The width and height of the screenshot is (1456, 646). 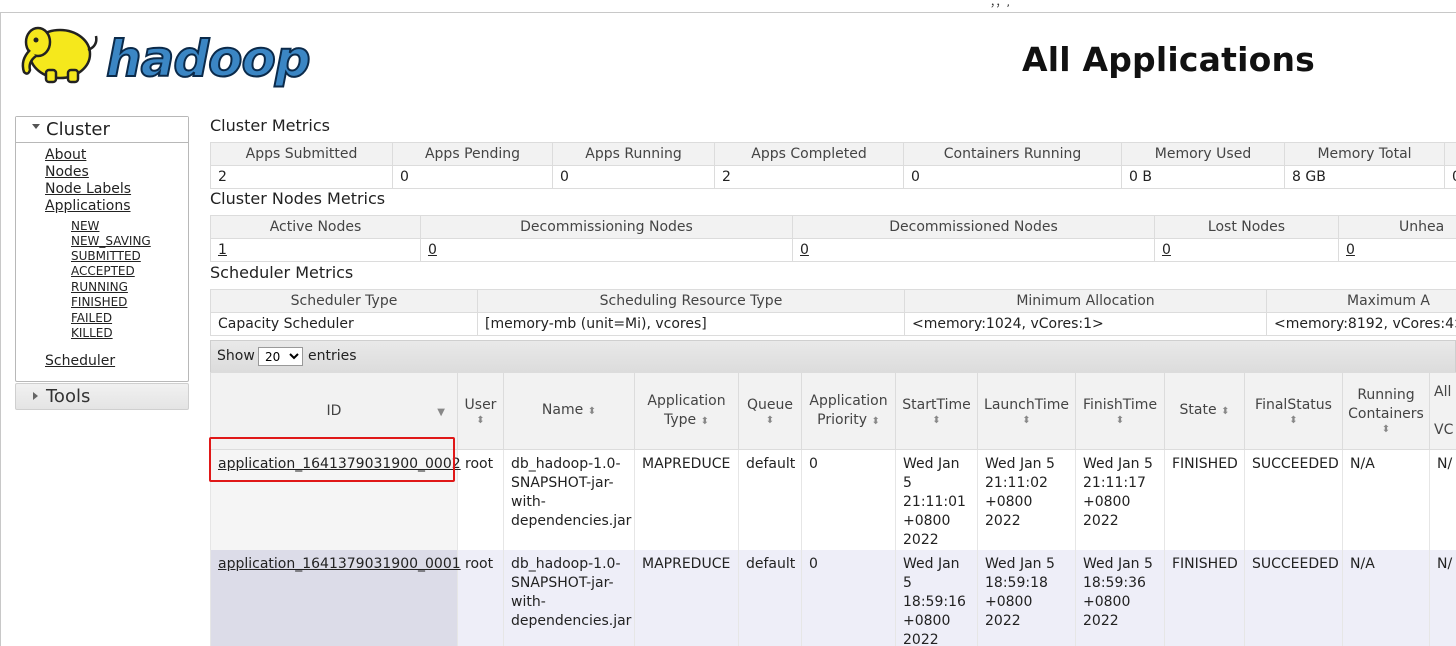 I want to click on sort-desc-icon: ▼, so click(x=441, y=412).